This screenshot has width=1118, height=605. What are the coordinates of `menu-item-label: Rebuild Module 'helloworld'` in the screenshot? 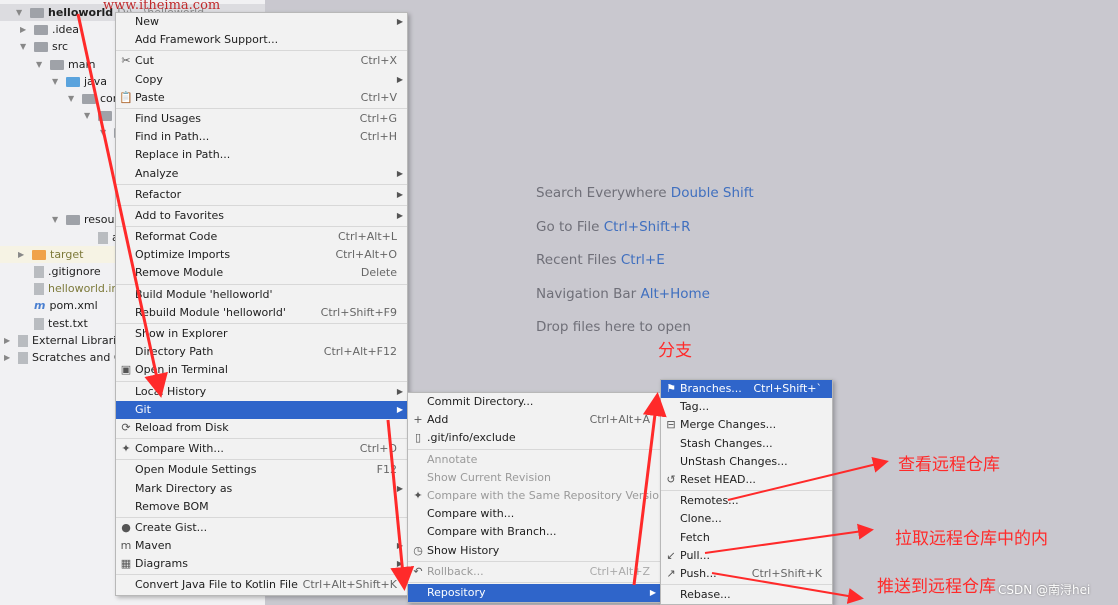 It's located at (210, 312).